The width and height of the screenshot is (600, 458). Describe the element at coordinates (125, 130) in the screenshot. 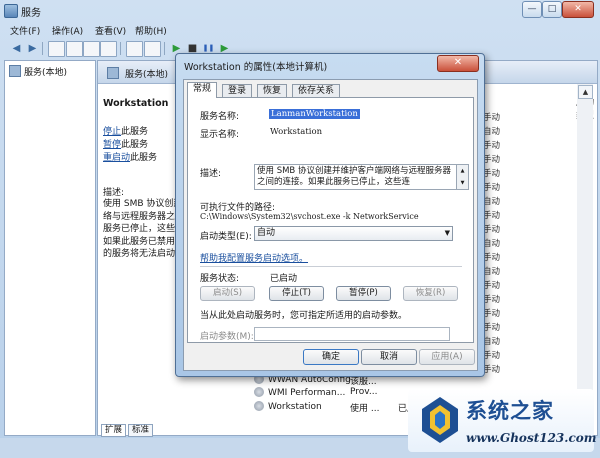

I see `stop-service-link: 停止此服务` at that location.